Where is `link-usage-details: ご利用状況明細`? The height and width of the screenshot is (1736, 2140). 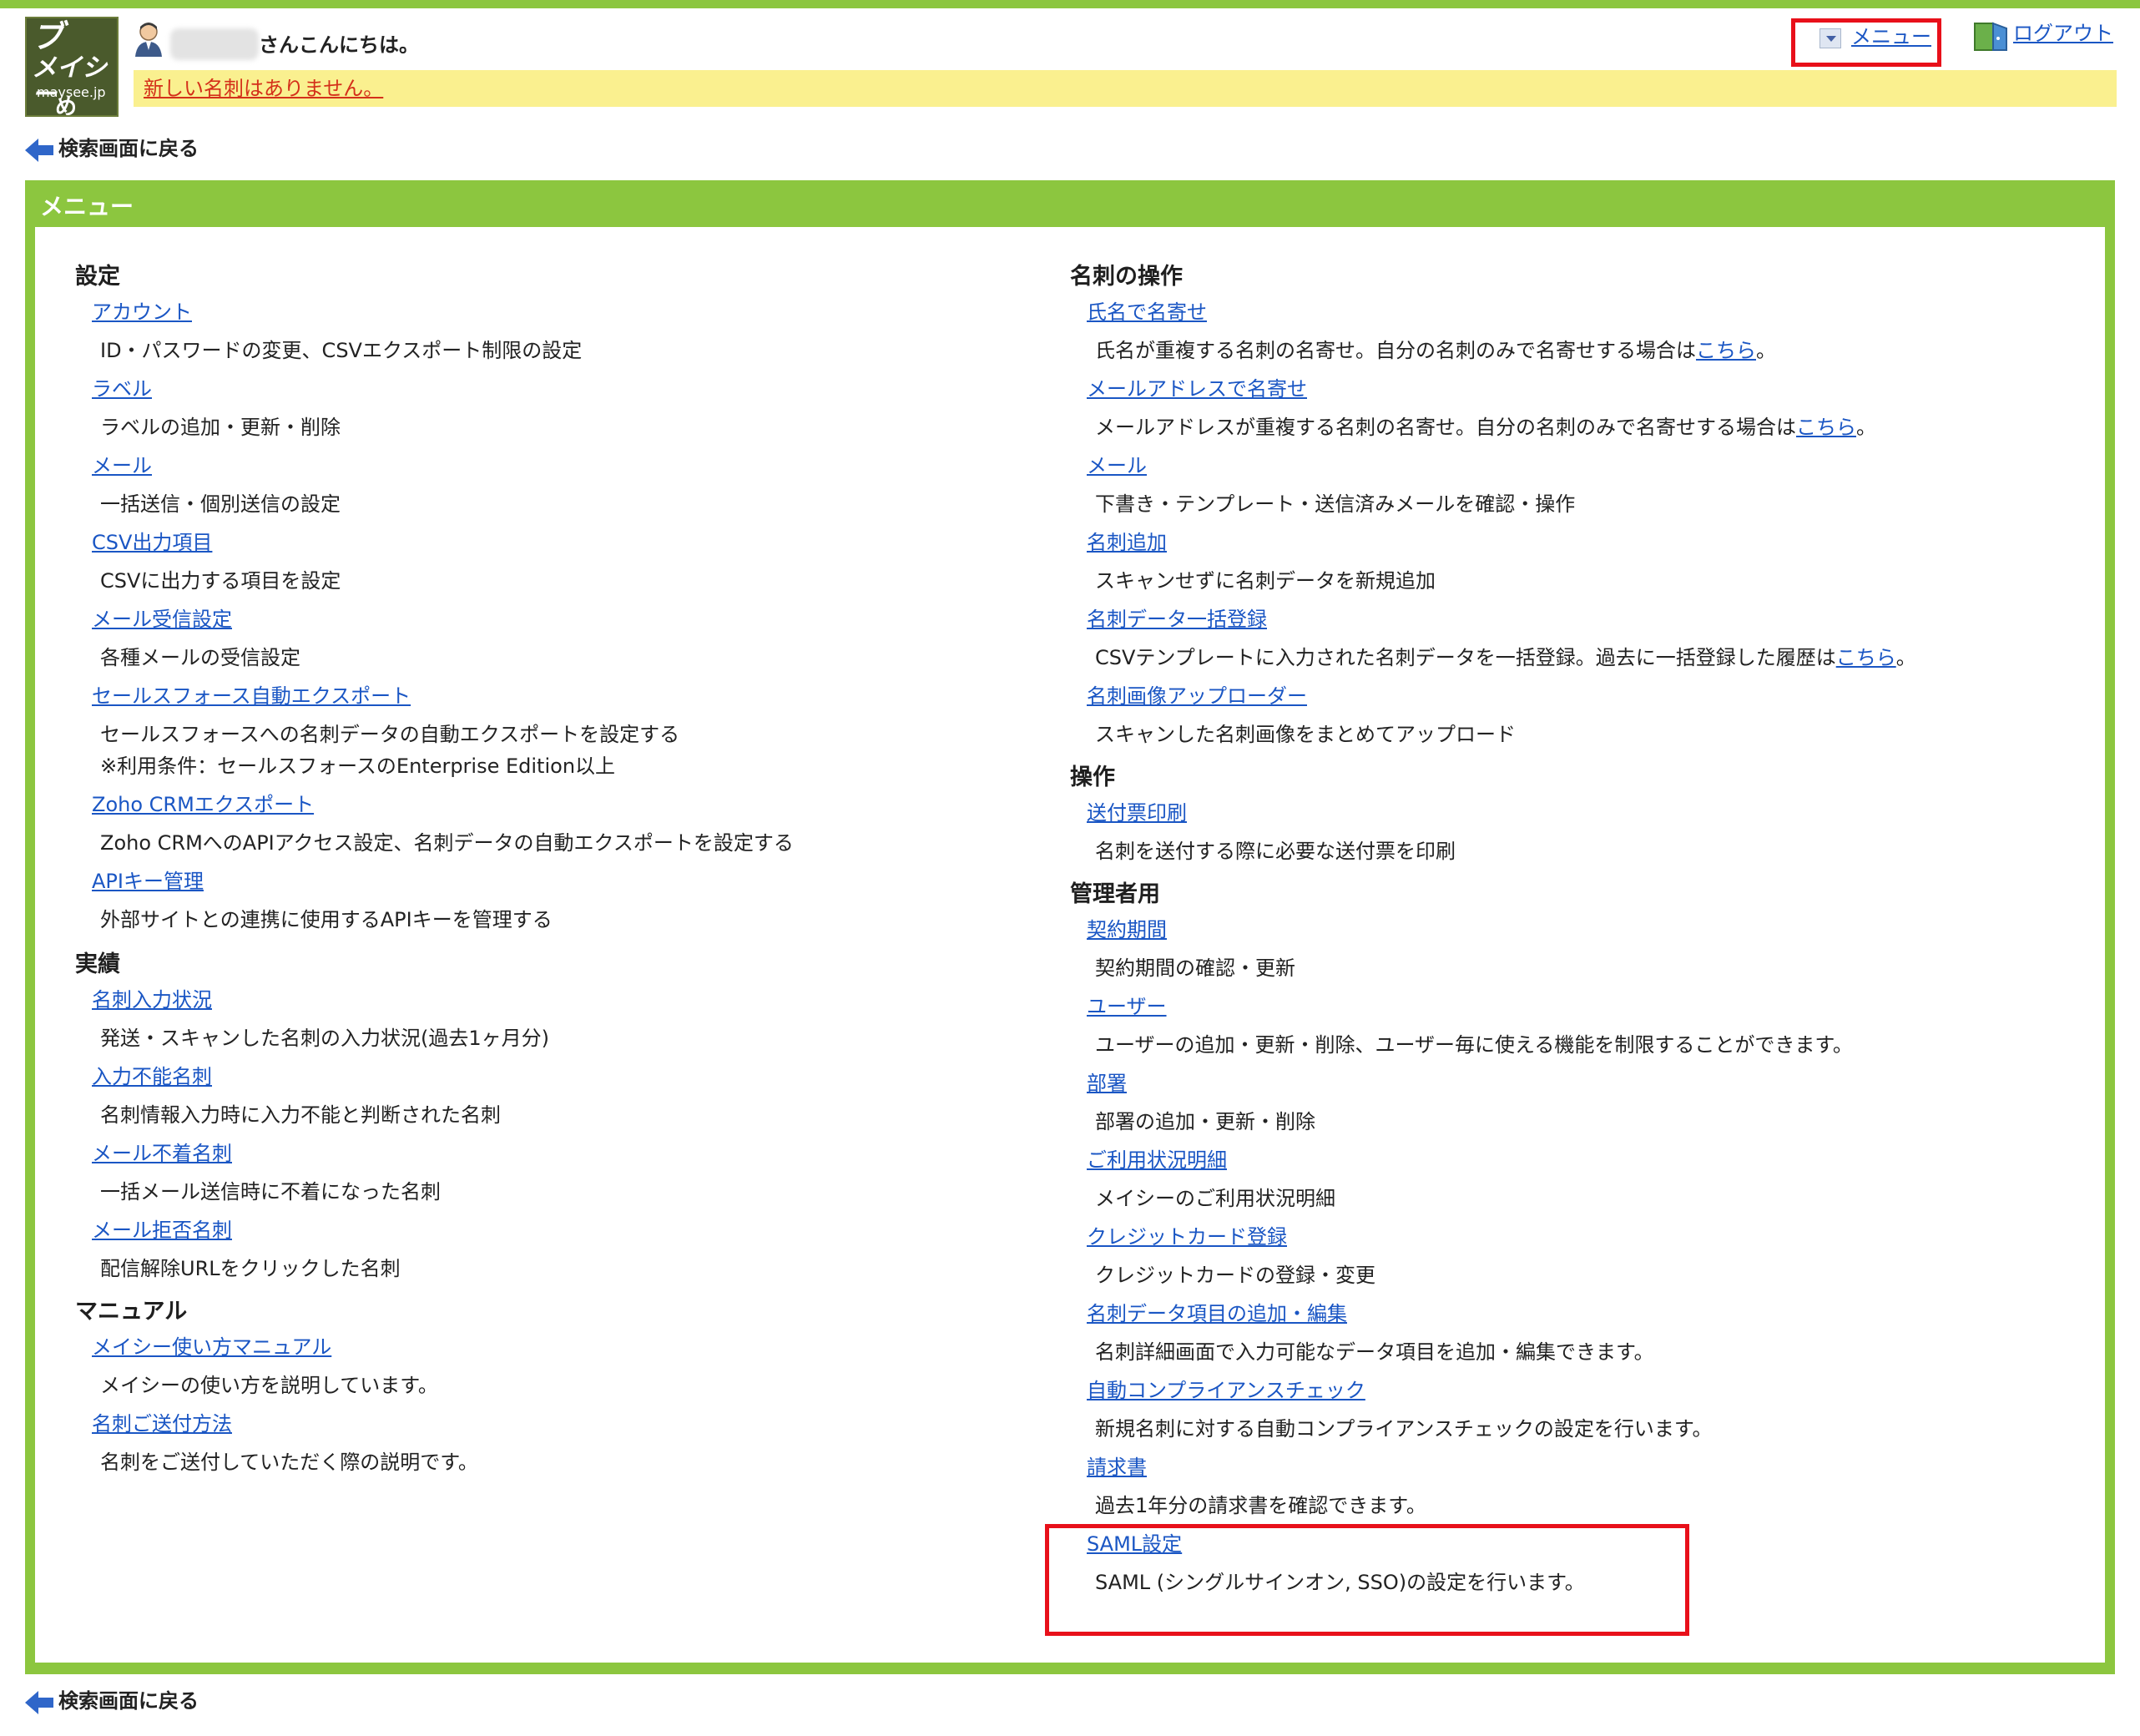 link-usage-details: ご利用状況明細 is located at coordinates (1157, 1160).